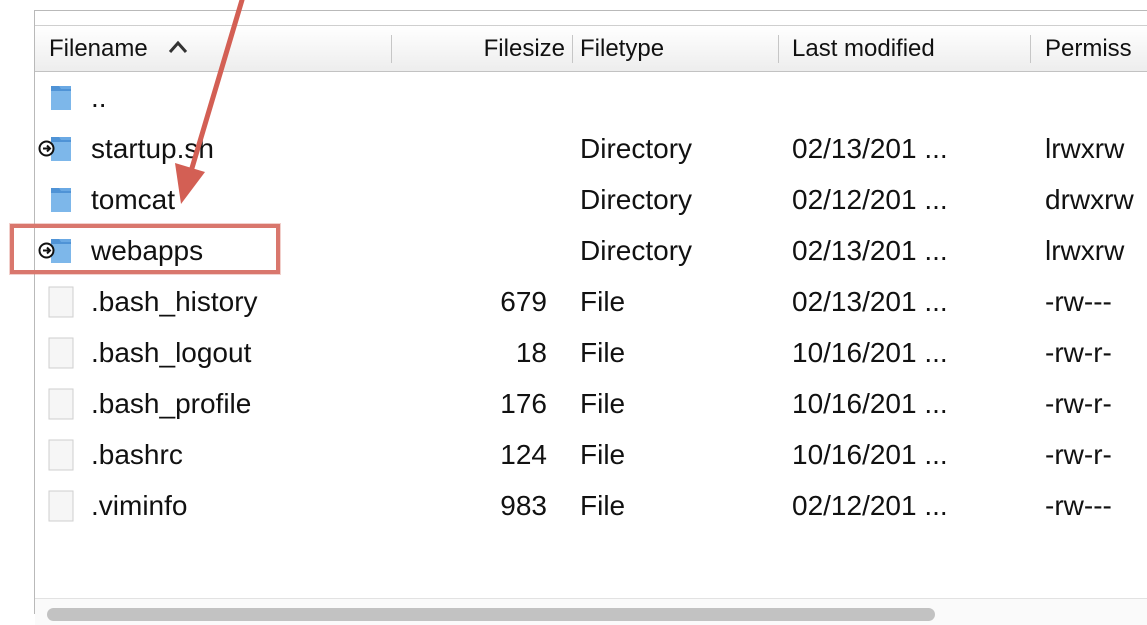 Image resolution: width=1147 pixels, height=625 pixels. Describe the element at coordinates (677, 97) in the screenshot. I see `file-type` at that location.